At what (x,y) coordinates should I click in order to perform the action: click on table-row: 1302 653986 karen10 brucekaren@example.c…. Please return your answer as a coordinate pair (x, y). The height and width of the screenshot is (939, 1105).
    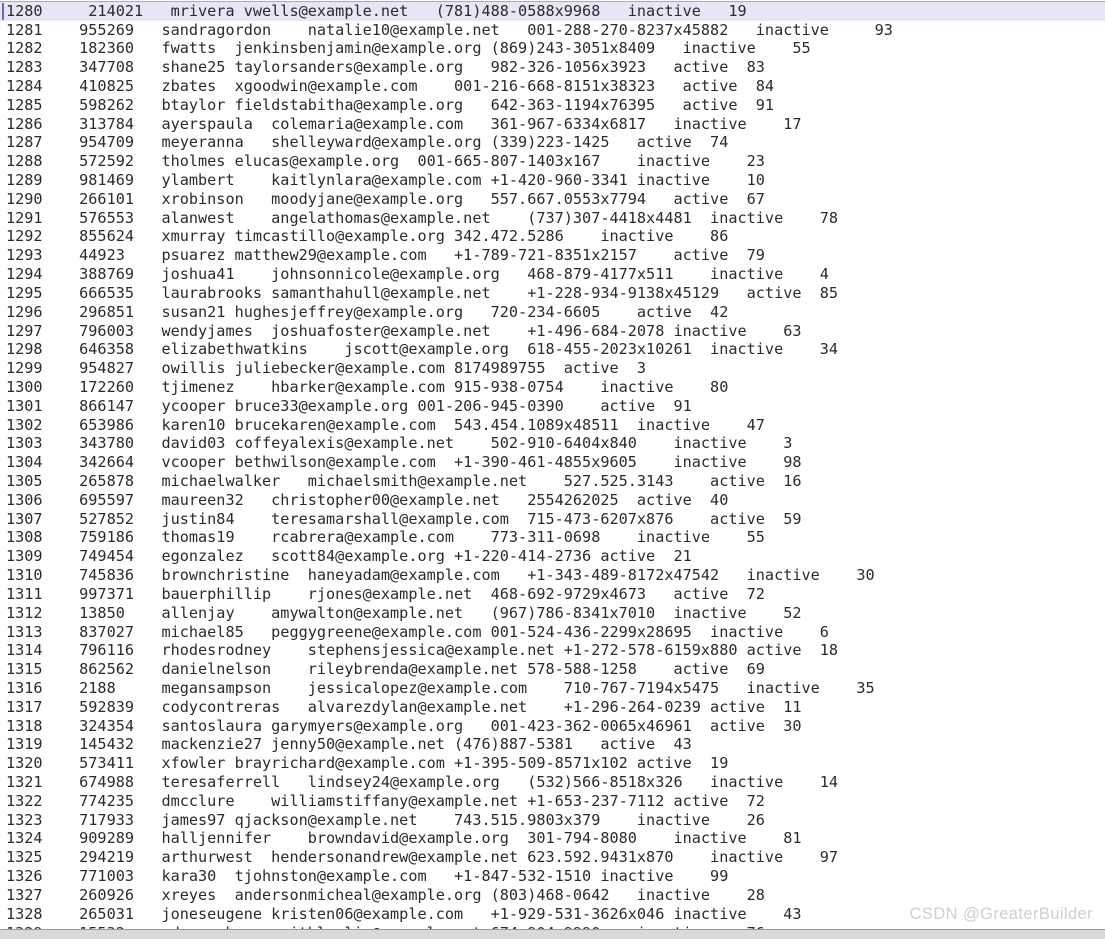
    Looking at the image, I should click on (552, 425).